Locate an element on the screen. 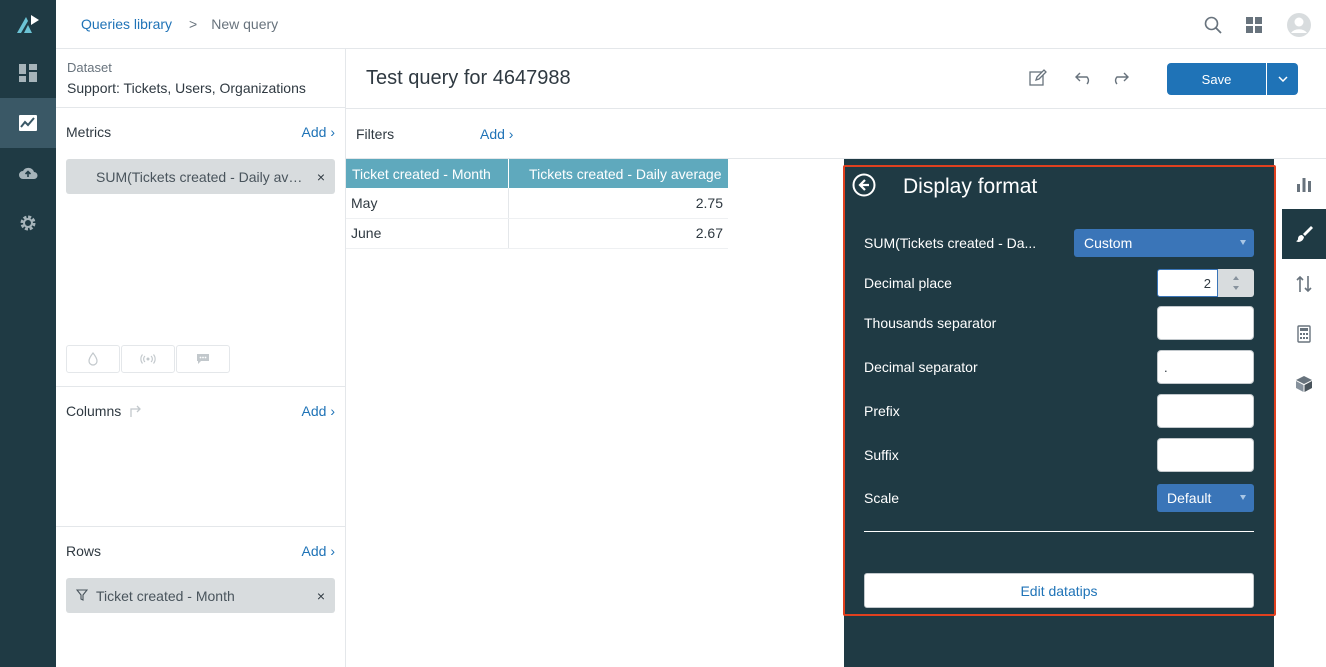  query-toolbar: Save is located at coordinates (1177, 79).